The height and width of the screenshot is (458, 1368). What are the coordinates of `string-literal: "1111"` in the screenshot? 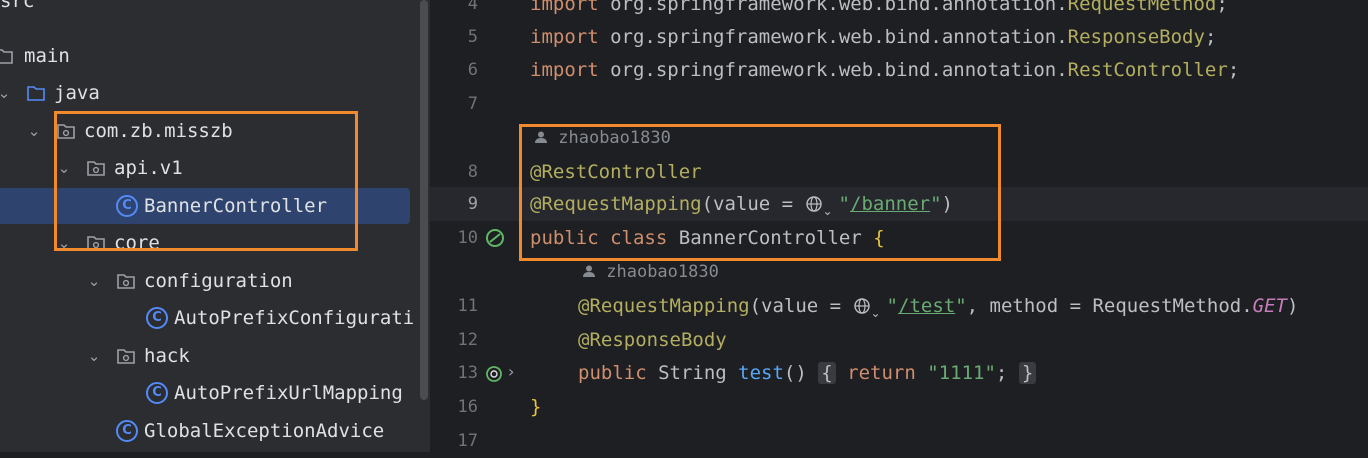 It's located at (961, 373).